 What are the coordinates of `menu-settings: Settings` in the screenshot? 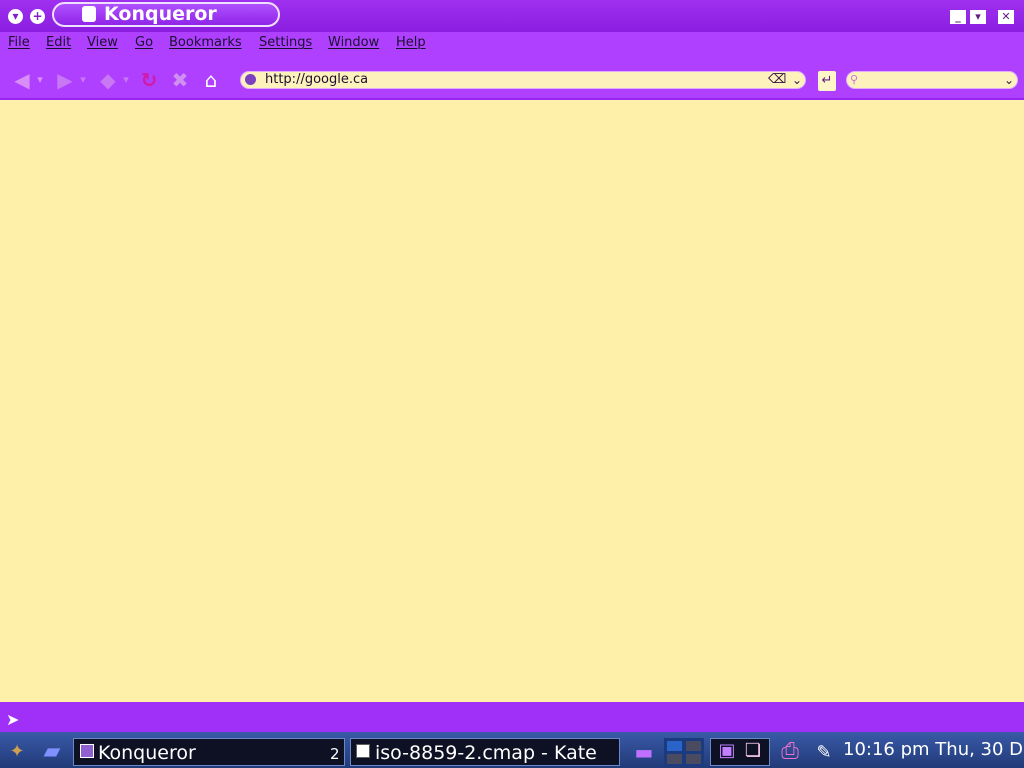 It's located at (285, 43).